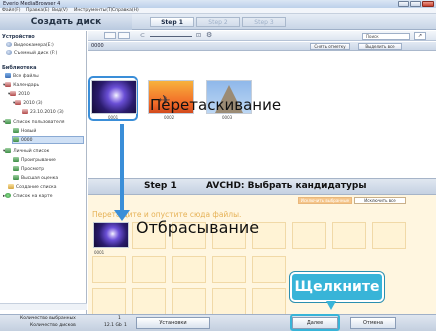 Image resolution: width=436 pixels, height=331 pixels. What do you see at coordinates (325, 200) in the screenshot?
I see `remove-selected-button: Исключить выбранные` at bounding box center [325, 200].